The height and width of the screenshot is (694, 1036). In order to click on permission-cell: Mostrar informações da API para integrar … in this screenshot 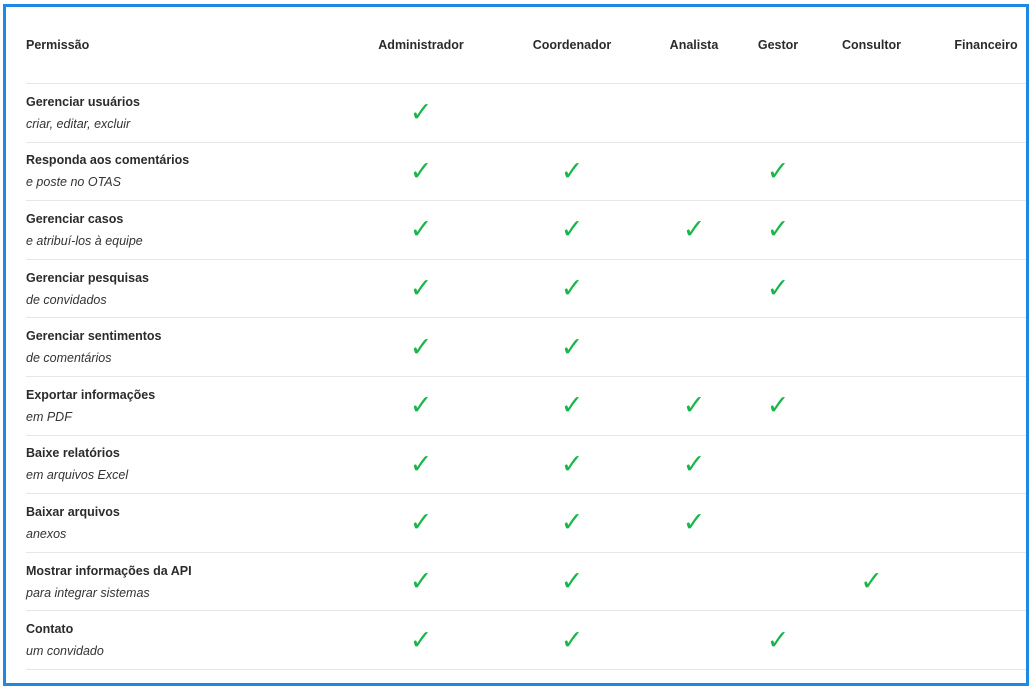, I will do `click(176, 582)`.